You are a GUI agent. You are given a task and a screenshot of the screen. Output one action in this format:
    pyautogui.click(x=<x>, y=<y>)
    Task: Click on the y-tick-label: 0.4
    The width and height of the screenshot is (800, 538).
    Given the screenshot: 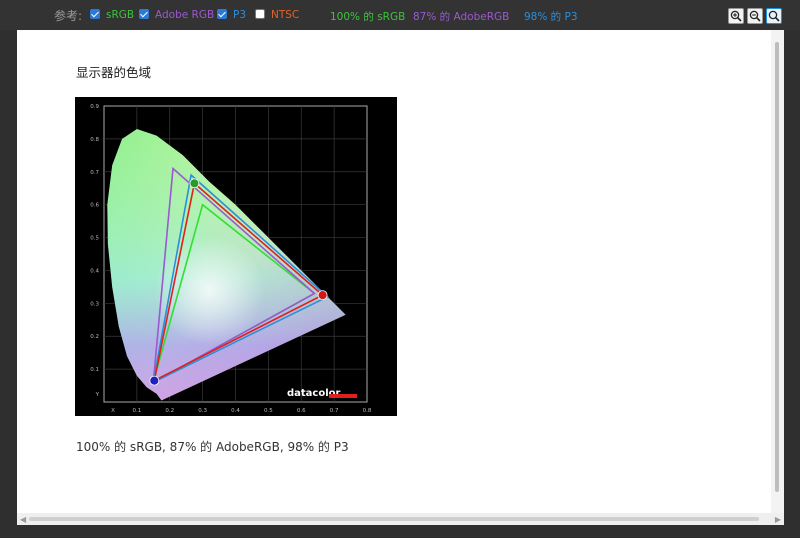 What is the action you would take?
    pyautogui.click(x=94, y=271)
    